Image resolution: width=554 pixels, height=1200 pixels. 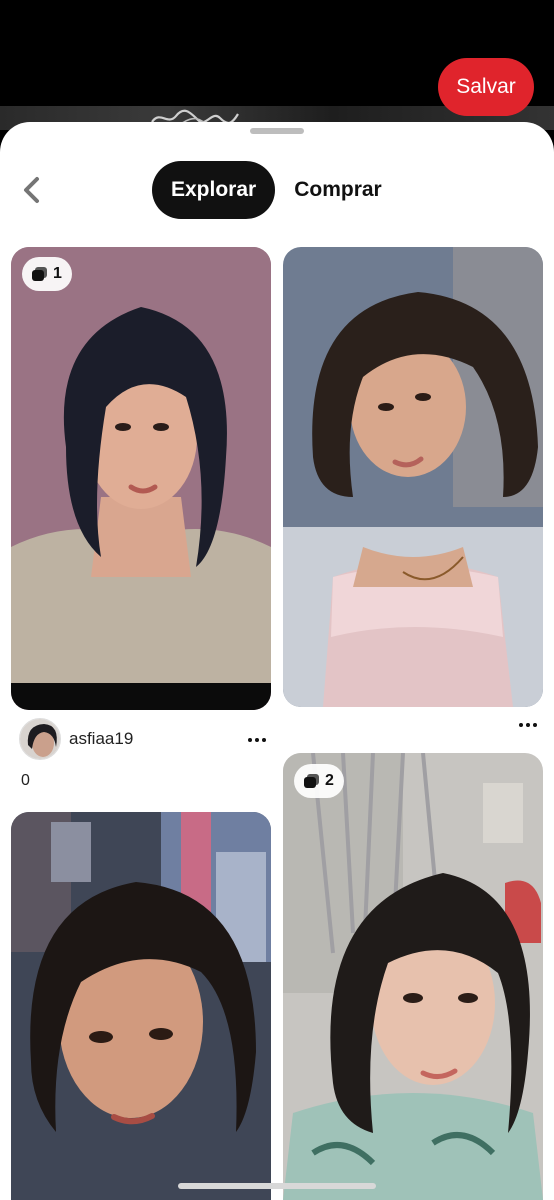 What do you see at coordinates (25, 780) in the screenshot?
I see `reaction-count: 0` at bounding box center [25, 780].